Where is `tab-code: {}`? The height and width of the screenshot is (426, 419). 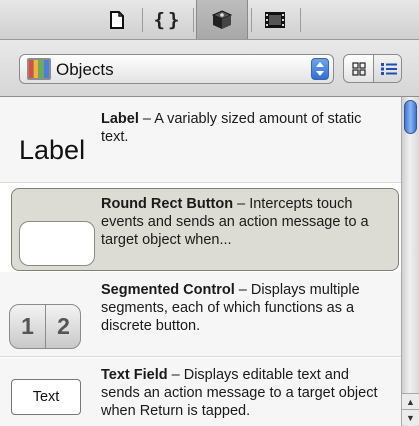 tab-code: {} is located at coordinates (168, 19).